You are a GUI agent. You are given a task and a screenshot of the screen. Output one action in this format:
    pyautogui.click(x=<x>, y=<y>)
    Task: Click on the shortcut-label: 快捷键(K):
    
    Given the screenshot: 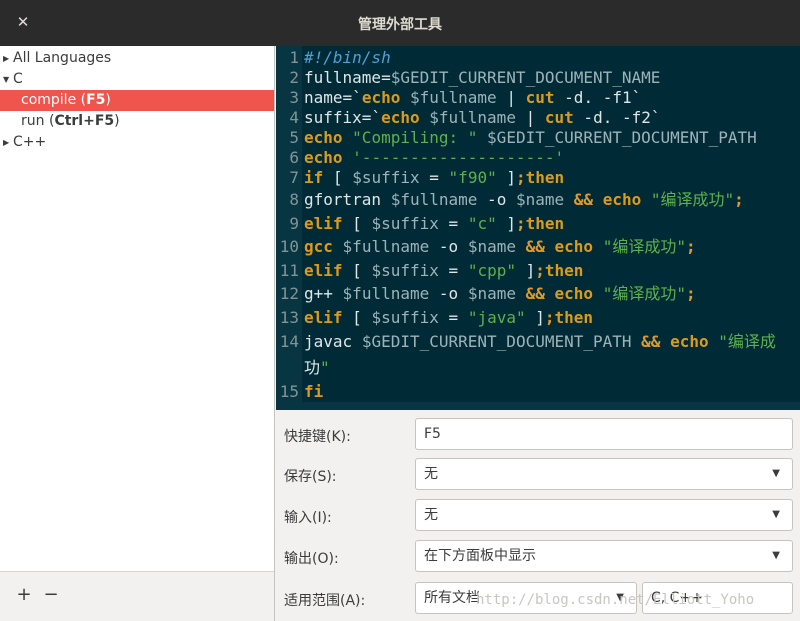 What is the action you would take?
    pyautogui.click(x=317, y=437)
    